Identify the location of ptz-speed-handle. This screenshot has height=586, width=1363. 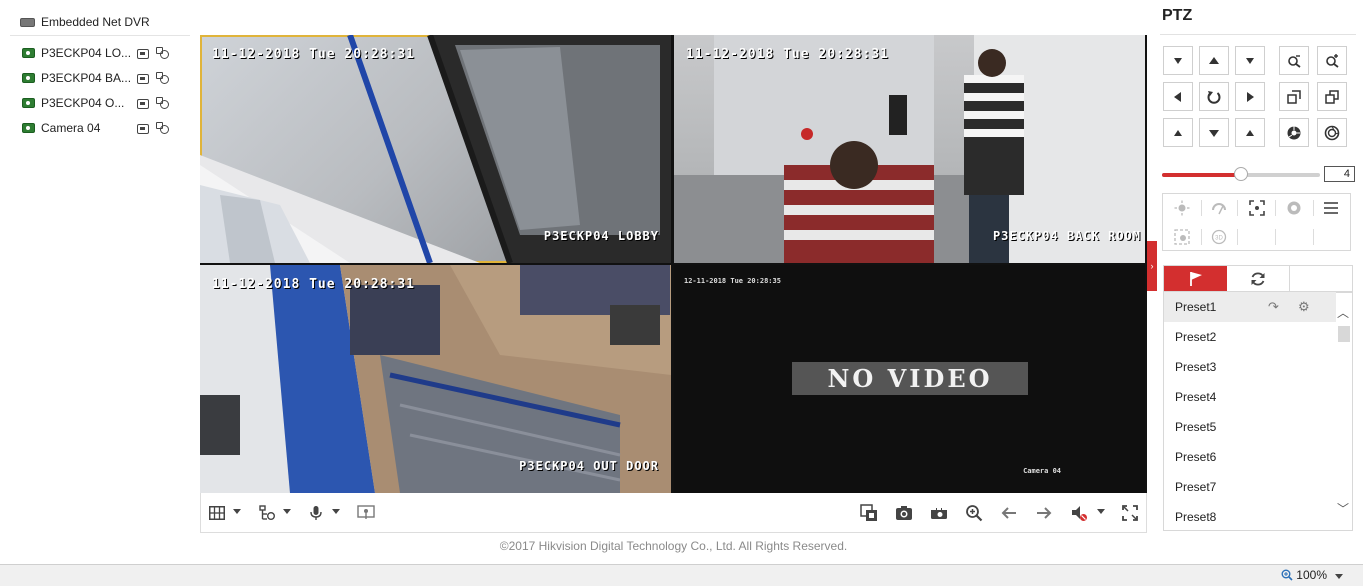
(1241, 174).